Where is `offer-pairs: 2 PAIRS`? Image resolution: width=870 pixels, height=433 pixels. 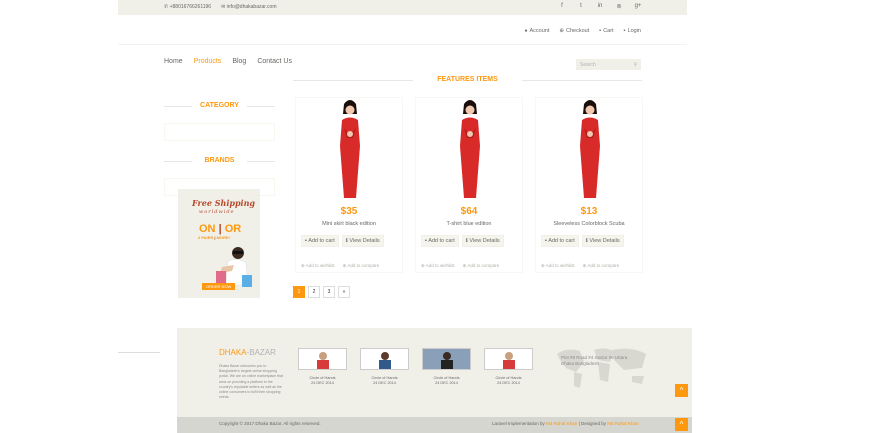
offer-pairs: 2 PAIRS is located at coordinates (206, 237).